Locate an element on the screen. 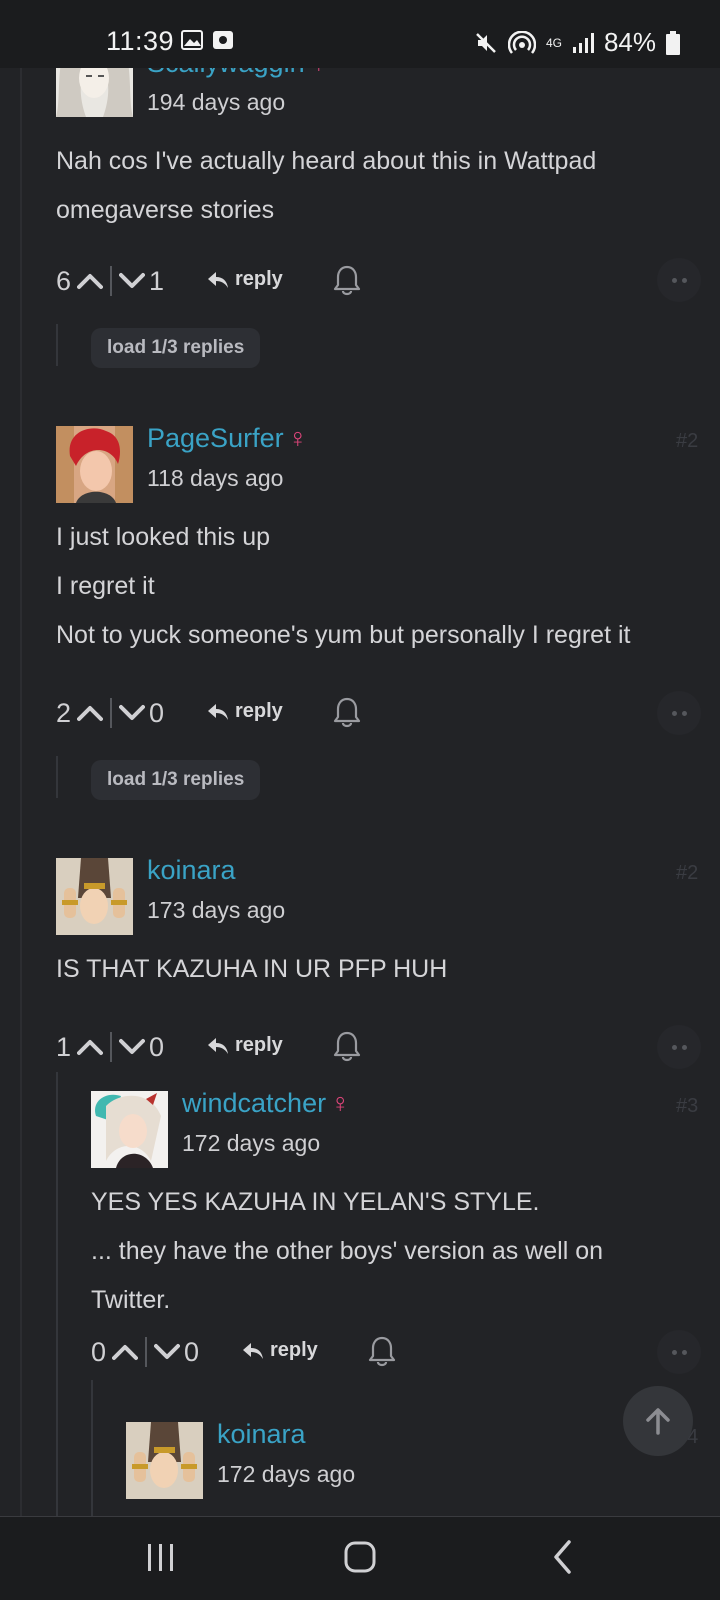 Image resolution: width=720 pixels, height=1600 pixels. vote-controls: 0 0 is located at coordinates (145, 1352).